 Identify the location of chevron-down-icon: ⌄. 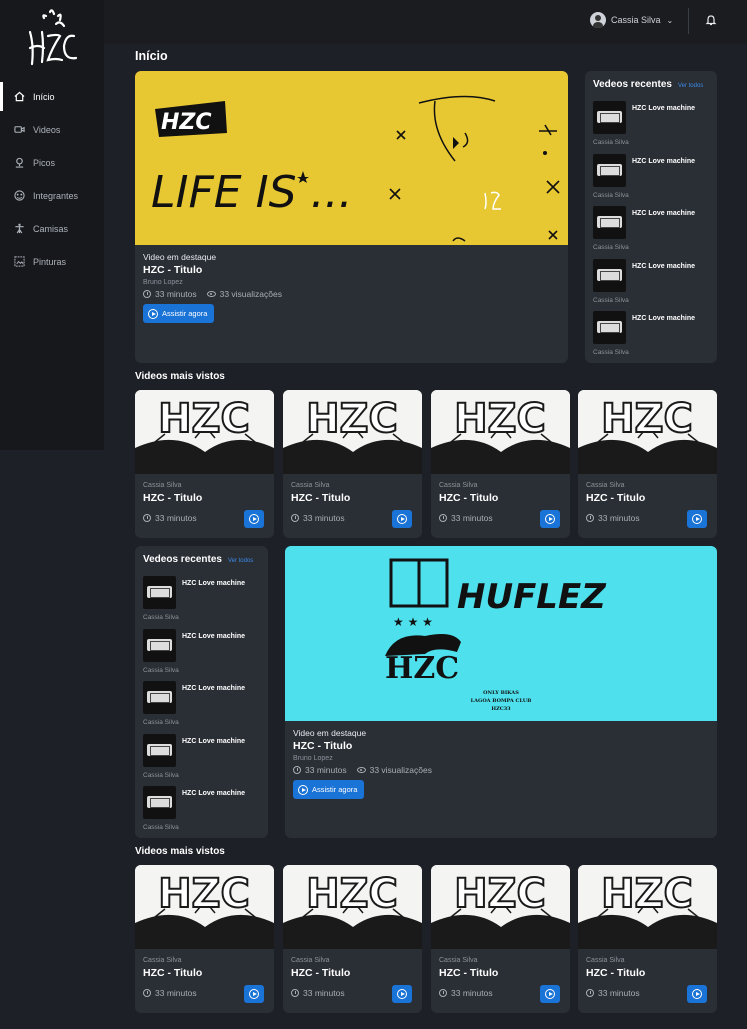
(670, 20).